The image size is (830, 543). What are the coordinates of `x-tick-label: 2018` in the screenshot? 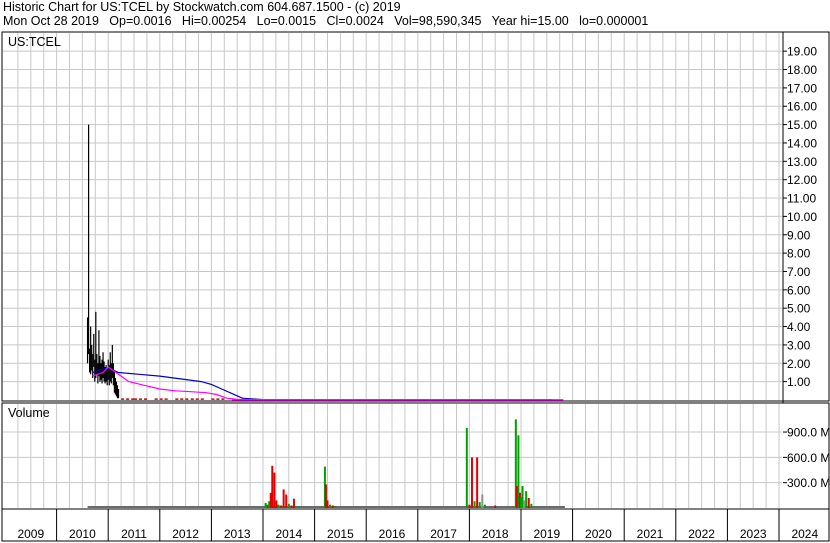 It's located at (495, 534).